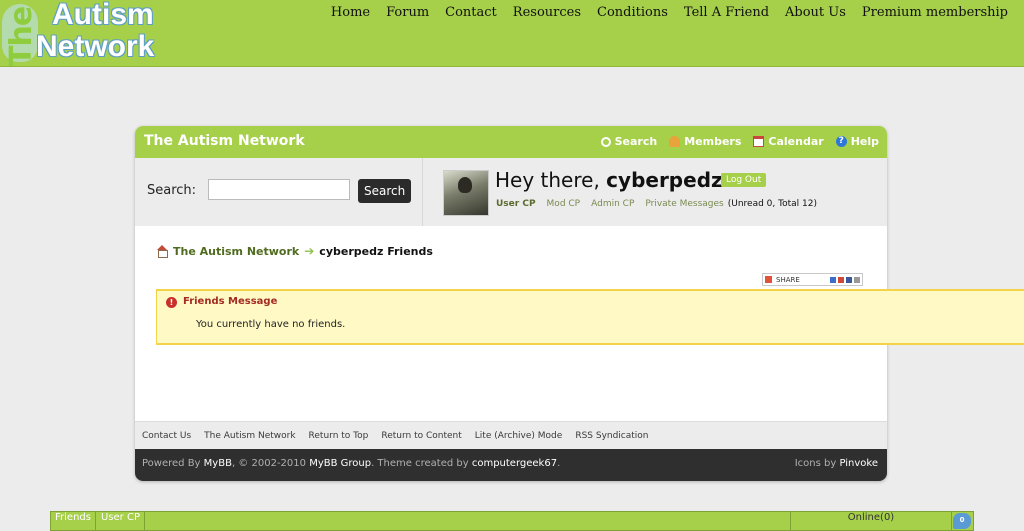 The image size is (1024, 531). What do you see at coordinates (95, 46) in the screenshot?
I see `logo-text-line2: Network` at bounding box center [95, 46].